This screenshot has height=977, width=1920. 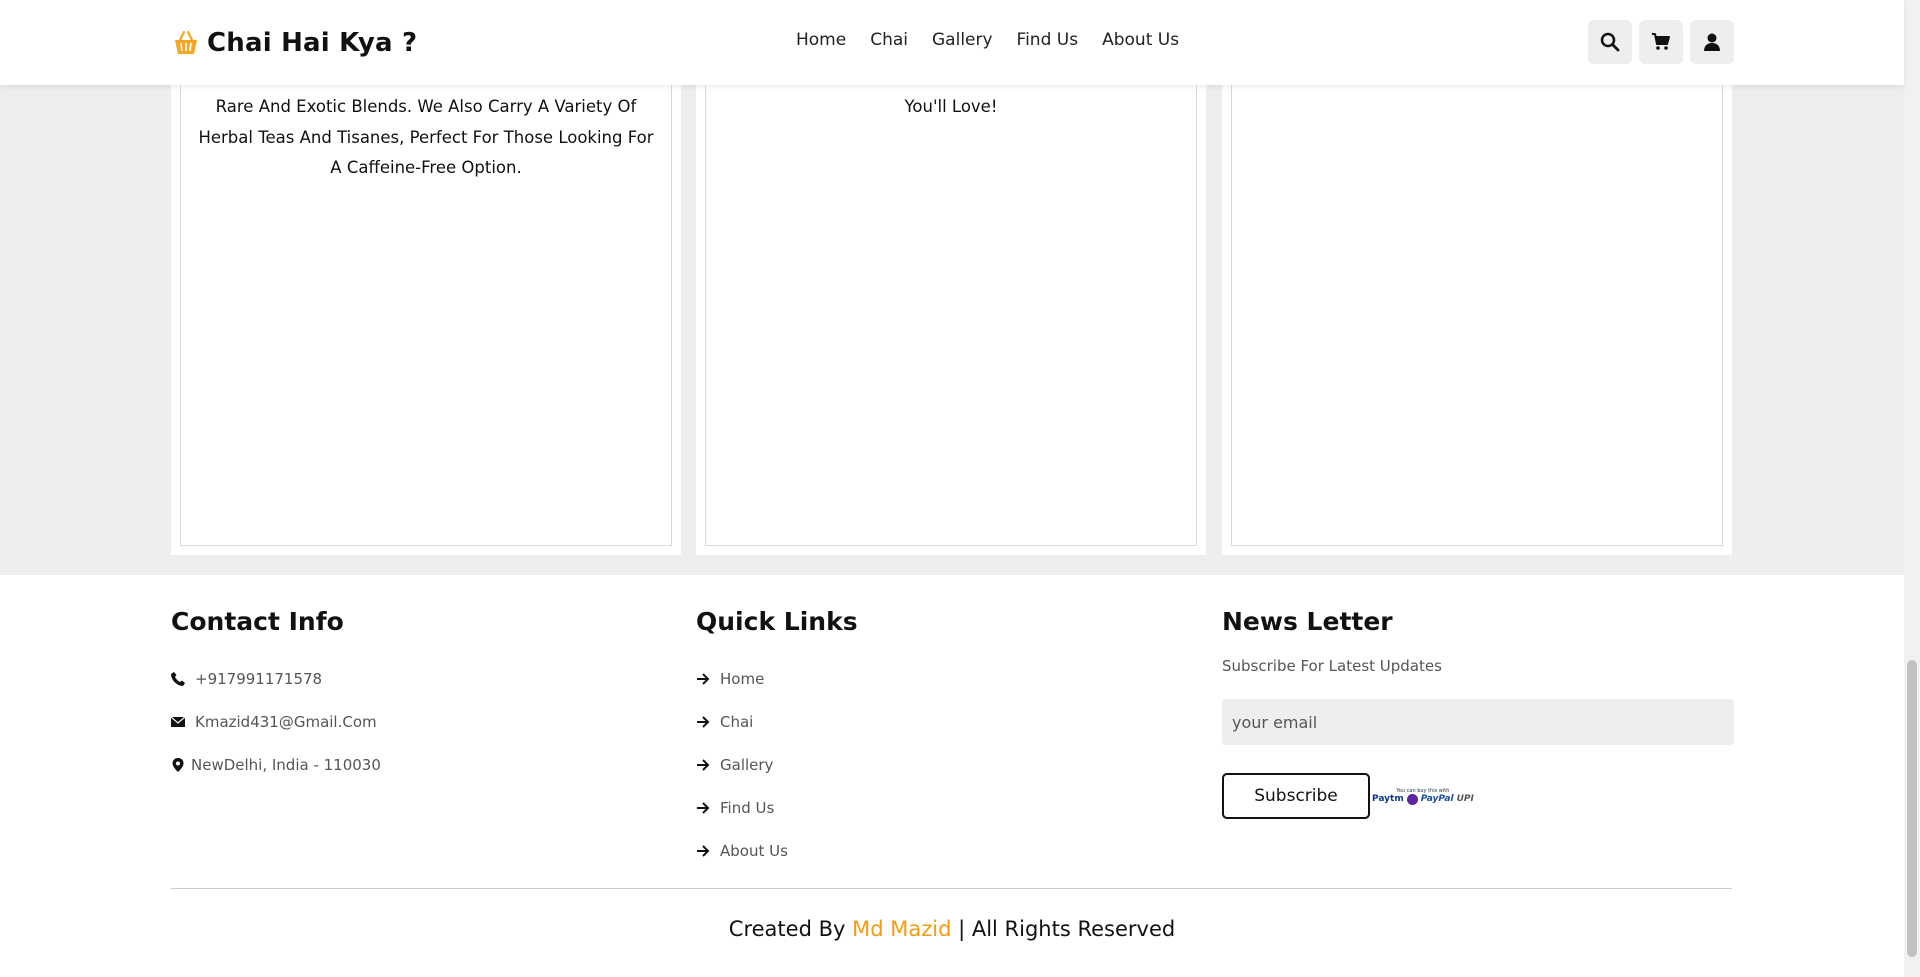 What do you see at coordinates (821, 40) in the screenshot?
I see `nav-home: Home` at bounding box center [821, 40].